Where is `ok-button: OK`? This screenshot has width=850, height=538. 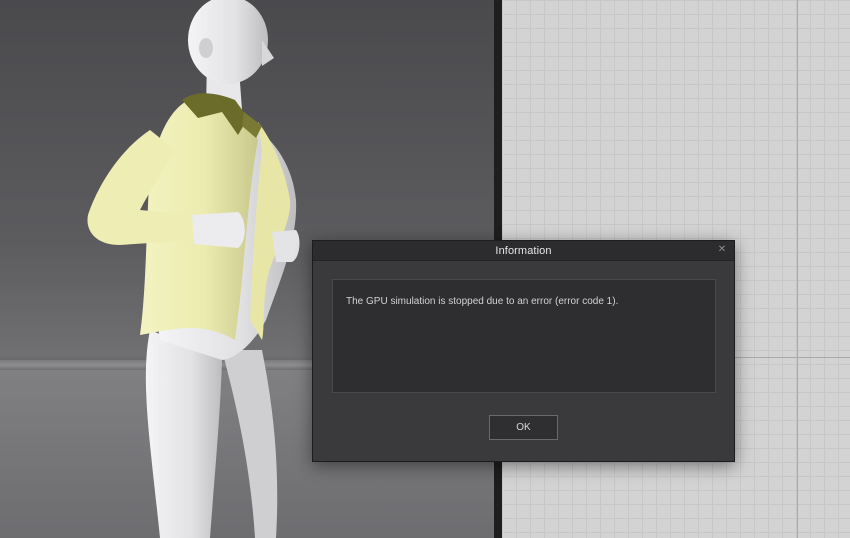 ok-button: OK is located at coordinates (523, 427).